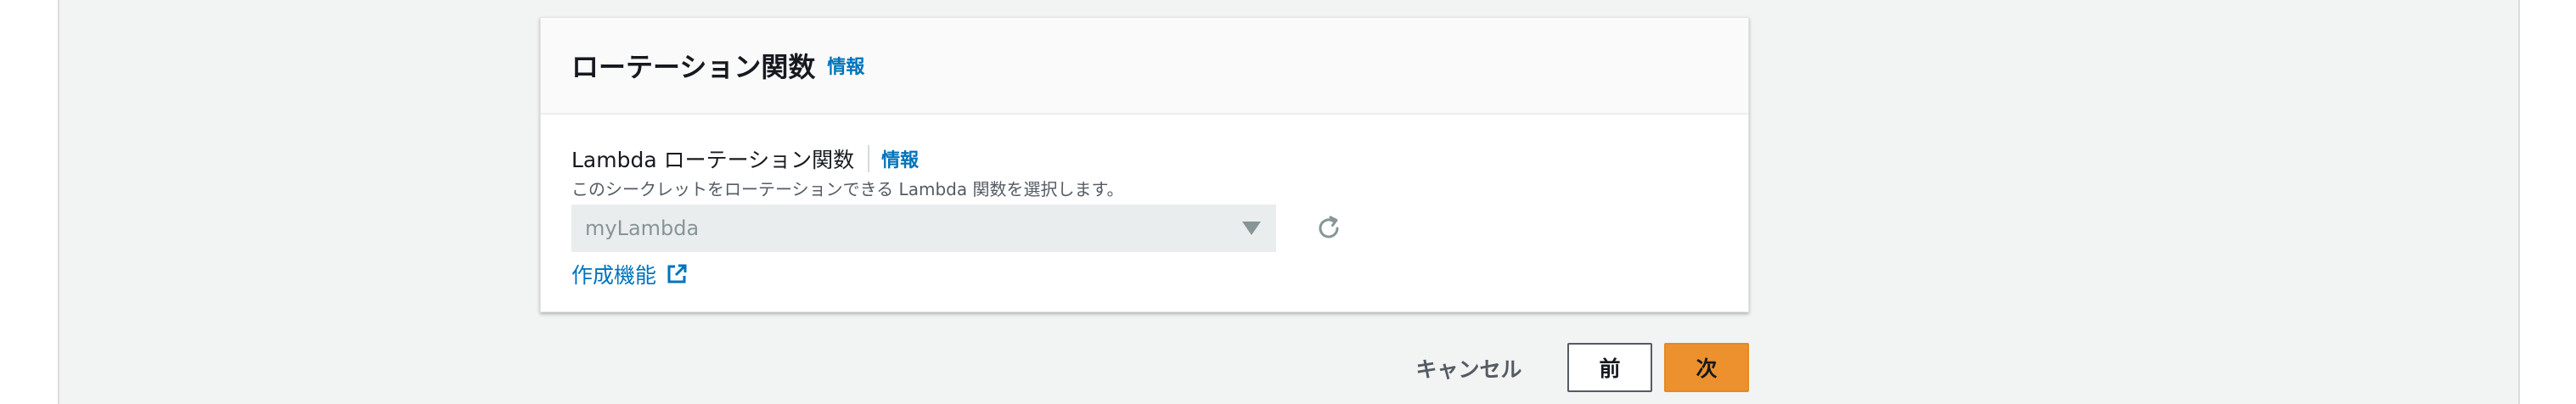  Describe the element at coordinates (869, 158) in the screenshot. I see `label-divider` at that location.